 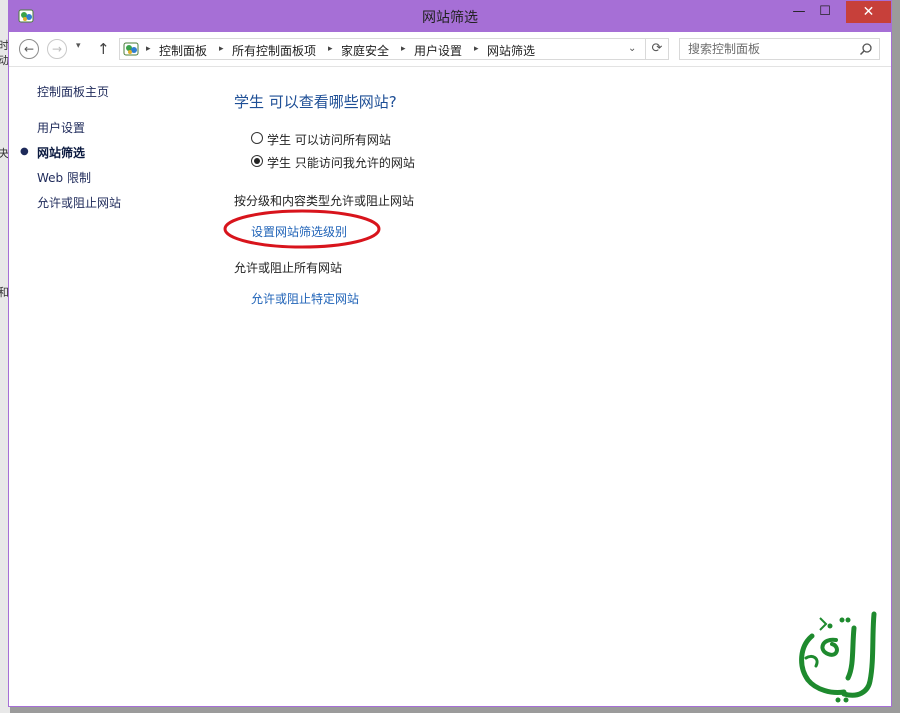 I want to click on allow-block-specific-sites-link: 允许或阻止特定网站, so click(x=305, y=298).